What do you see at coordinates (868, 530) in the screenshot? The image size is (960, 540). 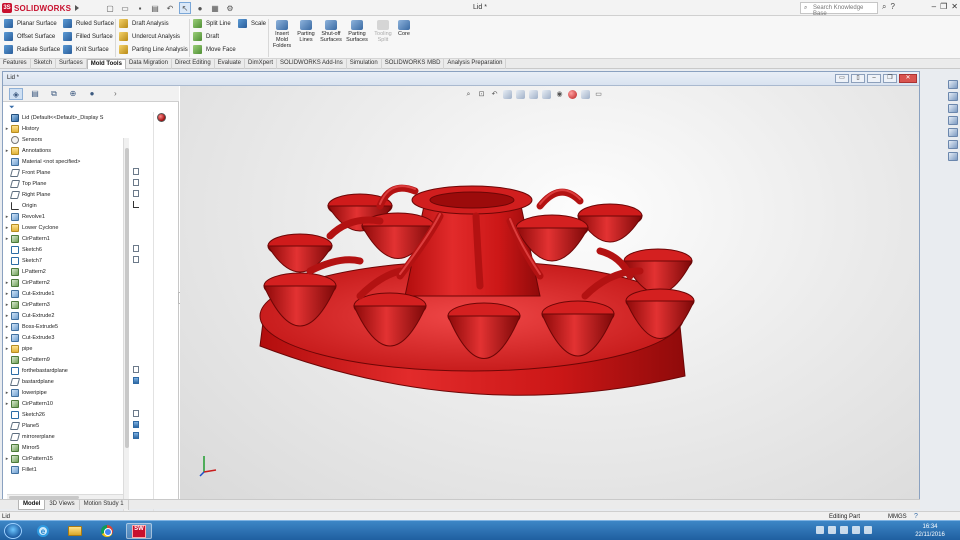 I see `volume-icon` at bounding box center [868, 530].